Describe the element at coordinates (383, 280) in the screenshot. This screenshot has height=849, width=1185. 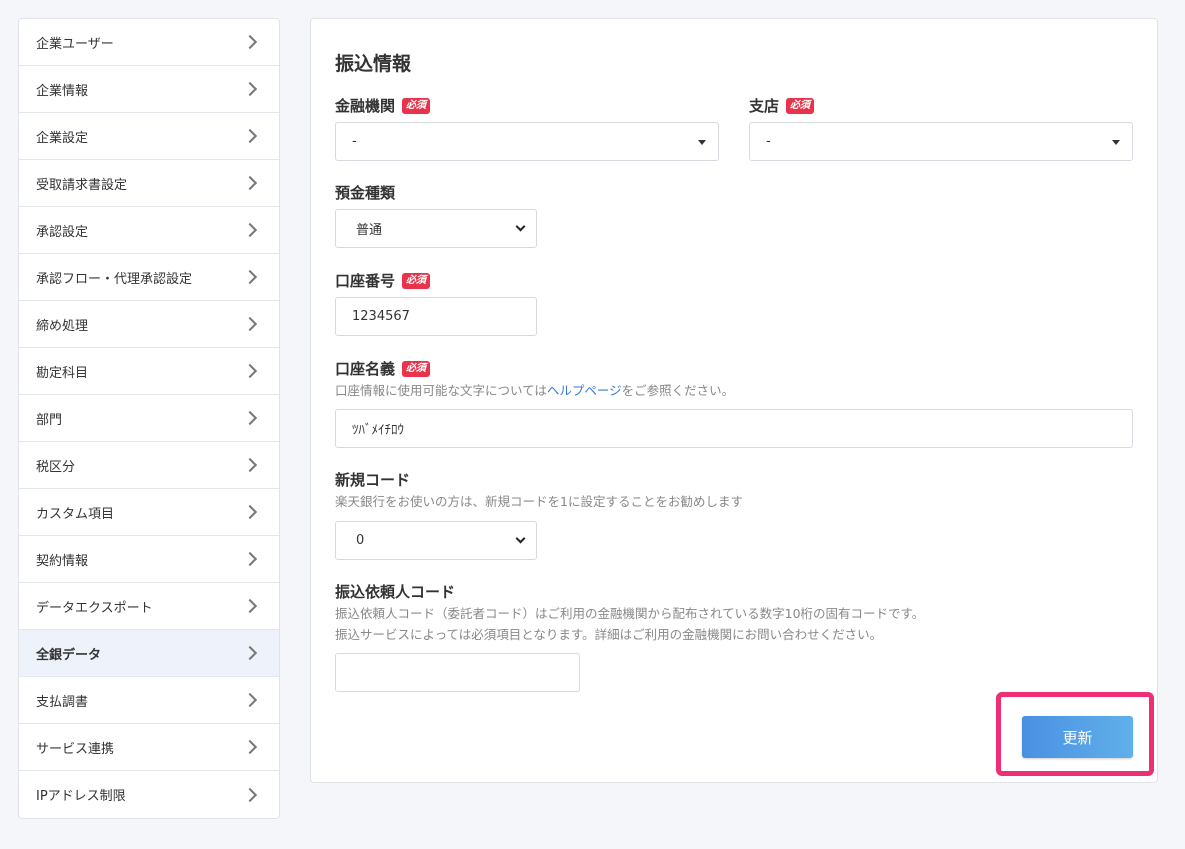
I see `account-number-label: 口座番号 必須` at that location.